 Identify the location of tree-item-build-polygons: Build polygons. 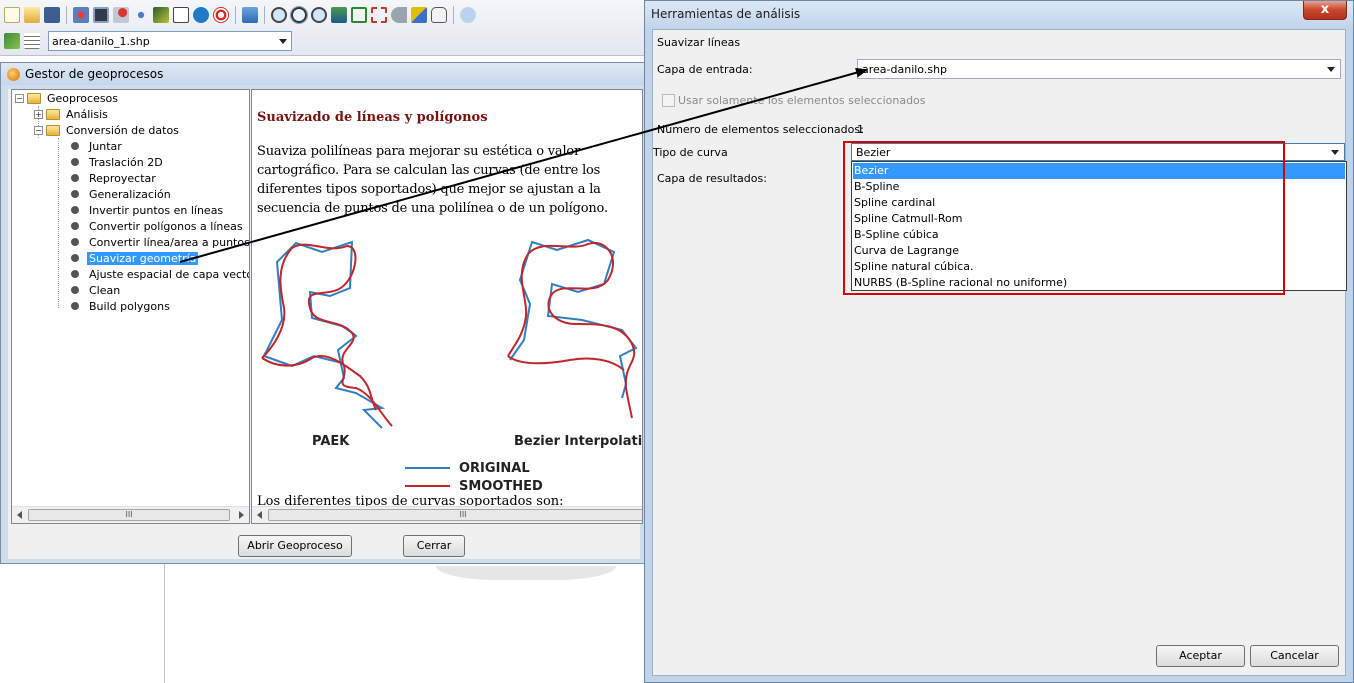
(120, 306).